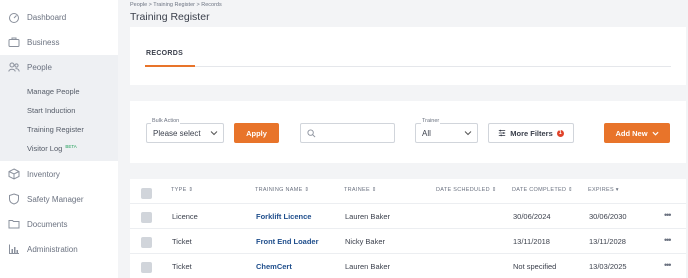 The height and width of the screenshot is (278, 688). What do you see at coordinates (14, 67) in the screenshot?
I see `people-icon` at bounding box center [14, 67].